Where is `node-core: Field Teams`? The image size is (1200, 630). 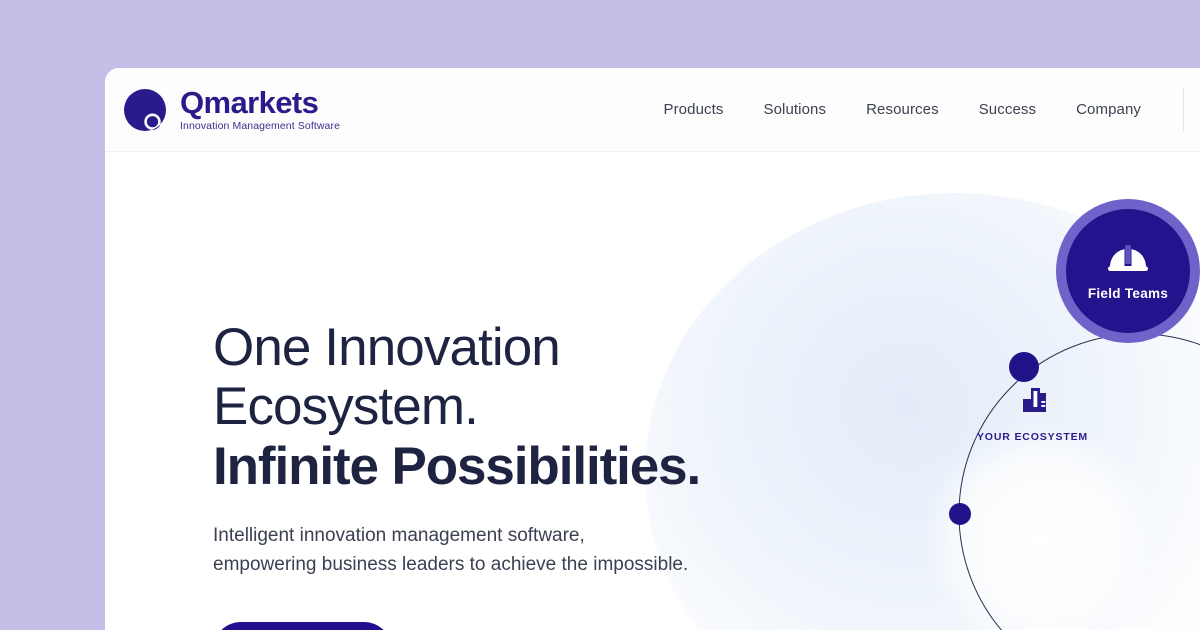
node-core: Field Teams is located at coordinates (1128, 271).